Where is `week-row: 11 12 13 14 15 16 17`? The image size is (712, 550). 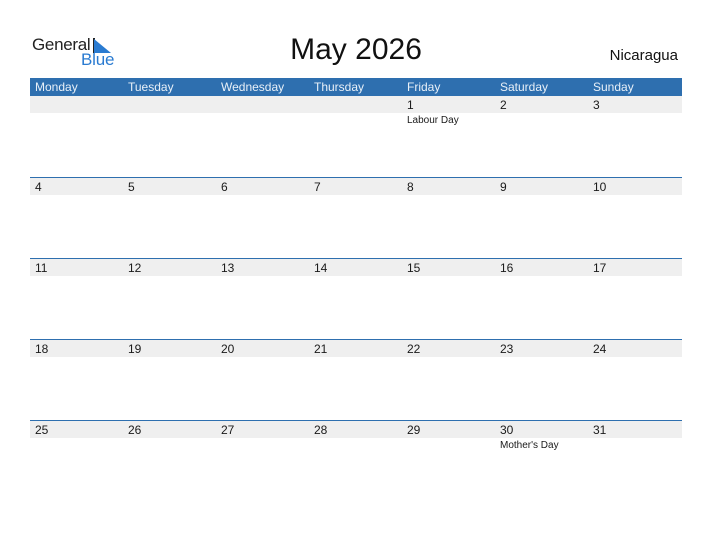 week-row: 11 12 13 14 15 16 17 is located at coordinates (356, 299).